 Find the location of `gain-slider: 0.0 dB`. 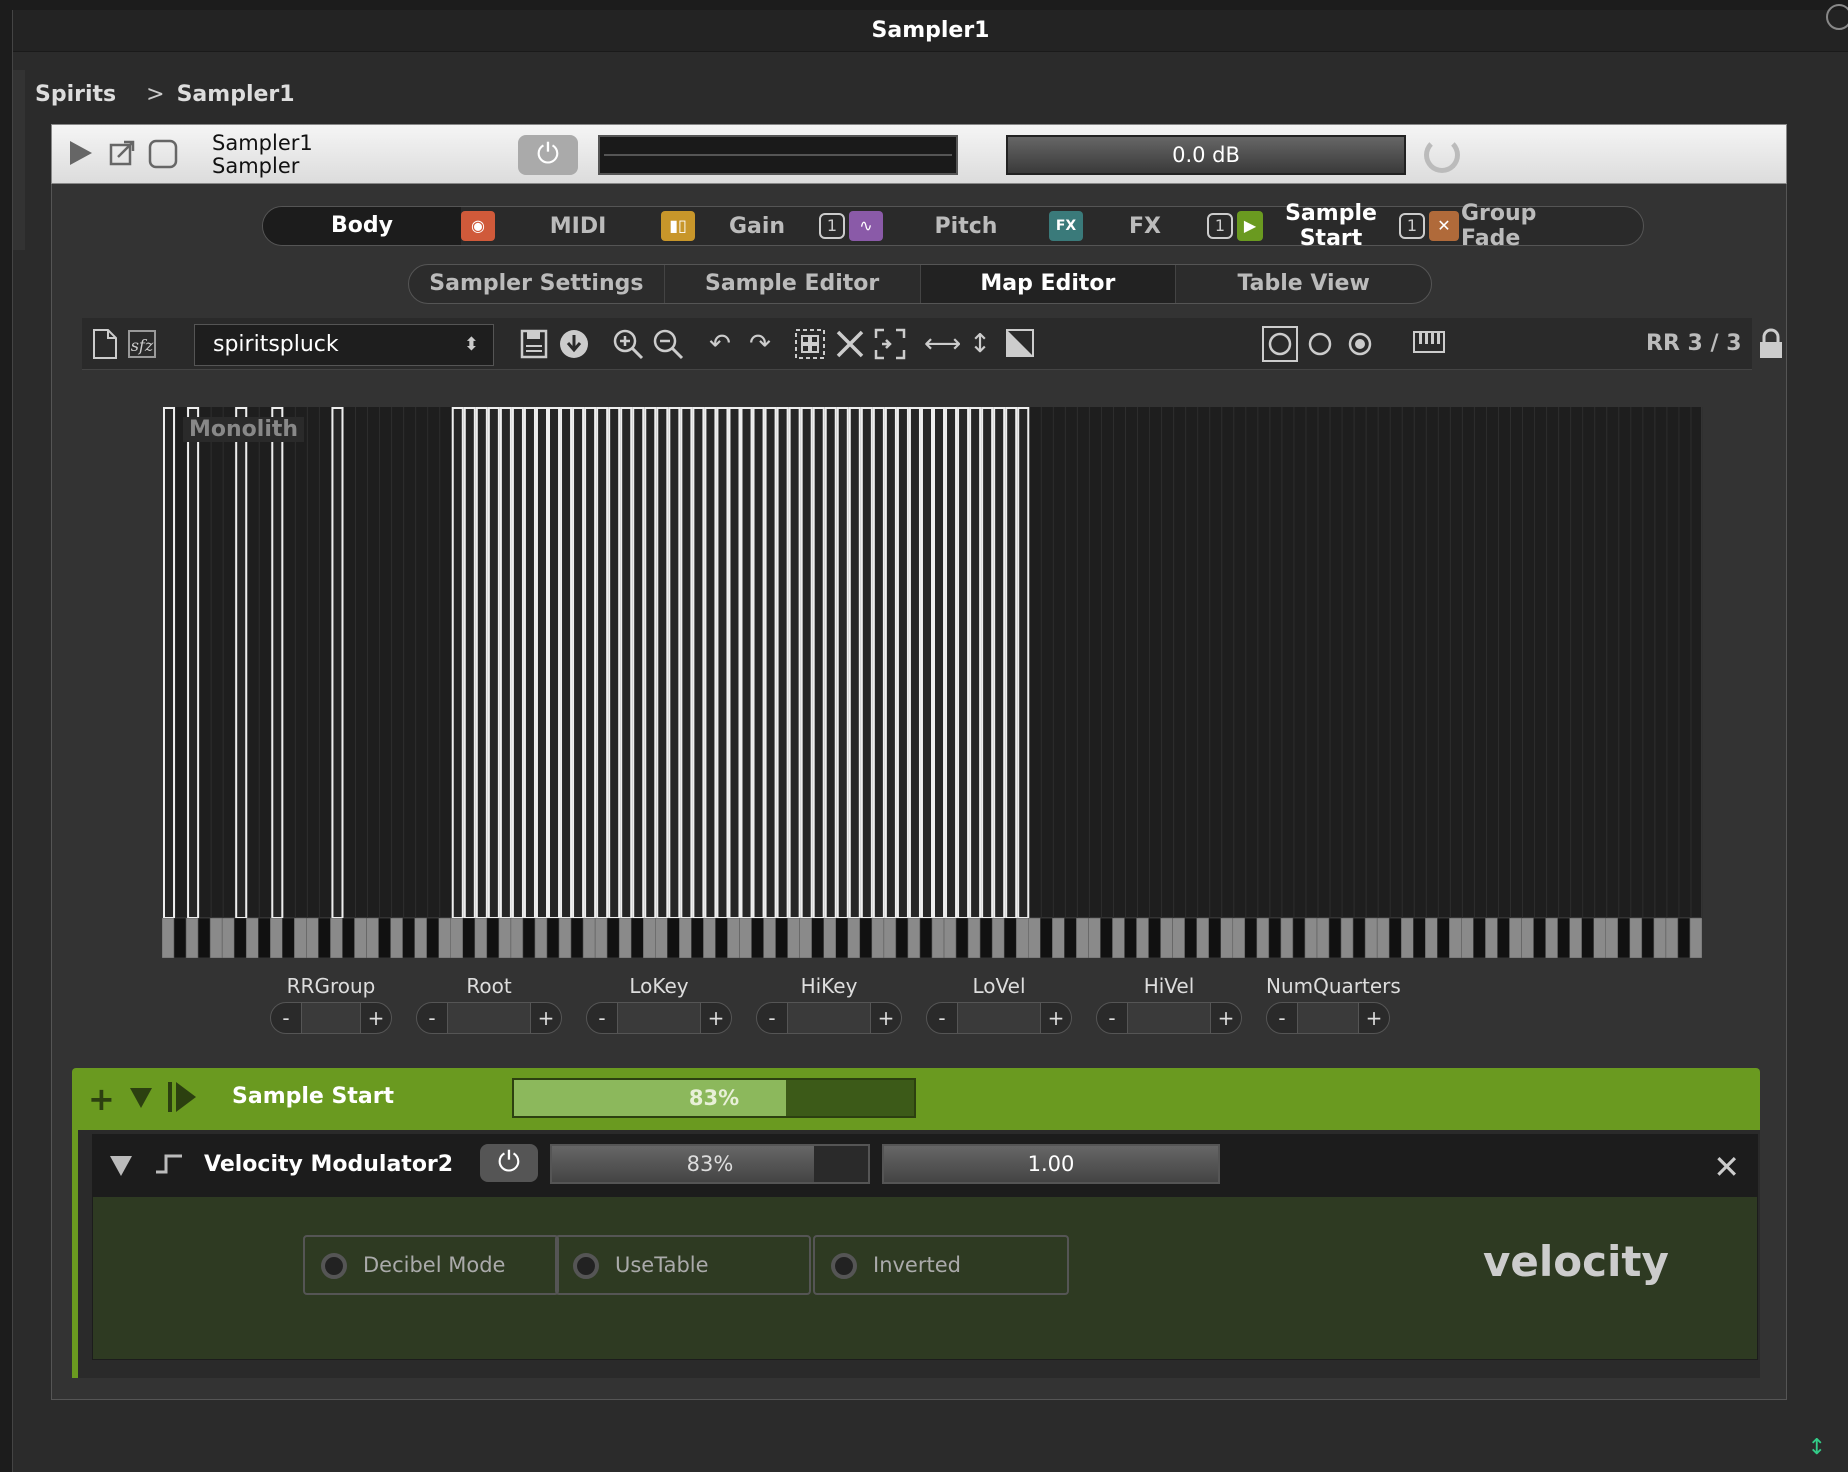

gain-slider: 0.0 dB is located at coordinates (1206, 155).